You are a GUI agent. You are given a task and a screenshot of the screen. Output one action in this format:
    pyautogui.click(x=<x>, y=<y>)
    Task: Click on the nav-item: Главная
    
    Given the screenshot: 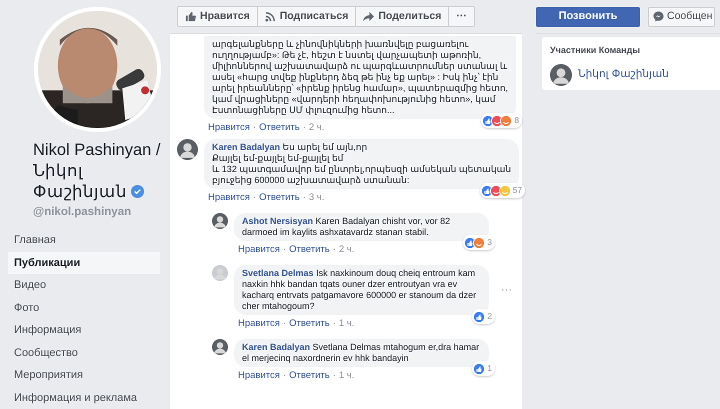 What is the action you would take?
    pyautogui.click(x=84, y=240)
    